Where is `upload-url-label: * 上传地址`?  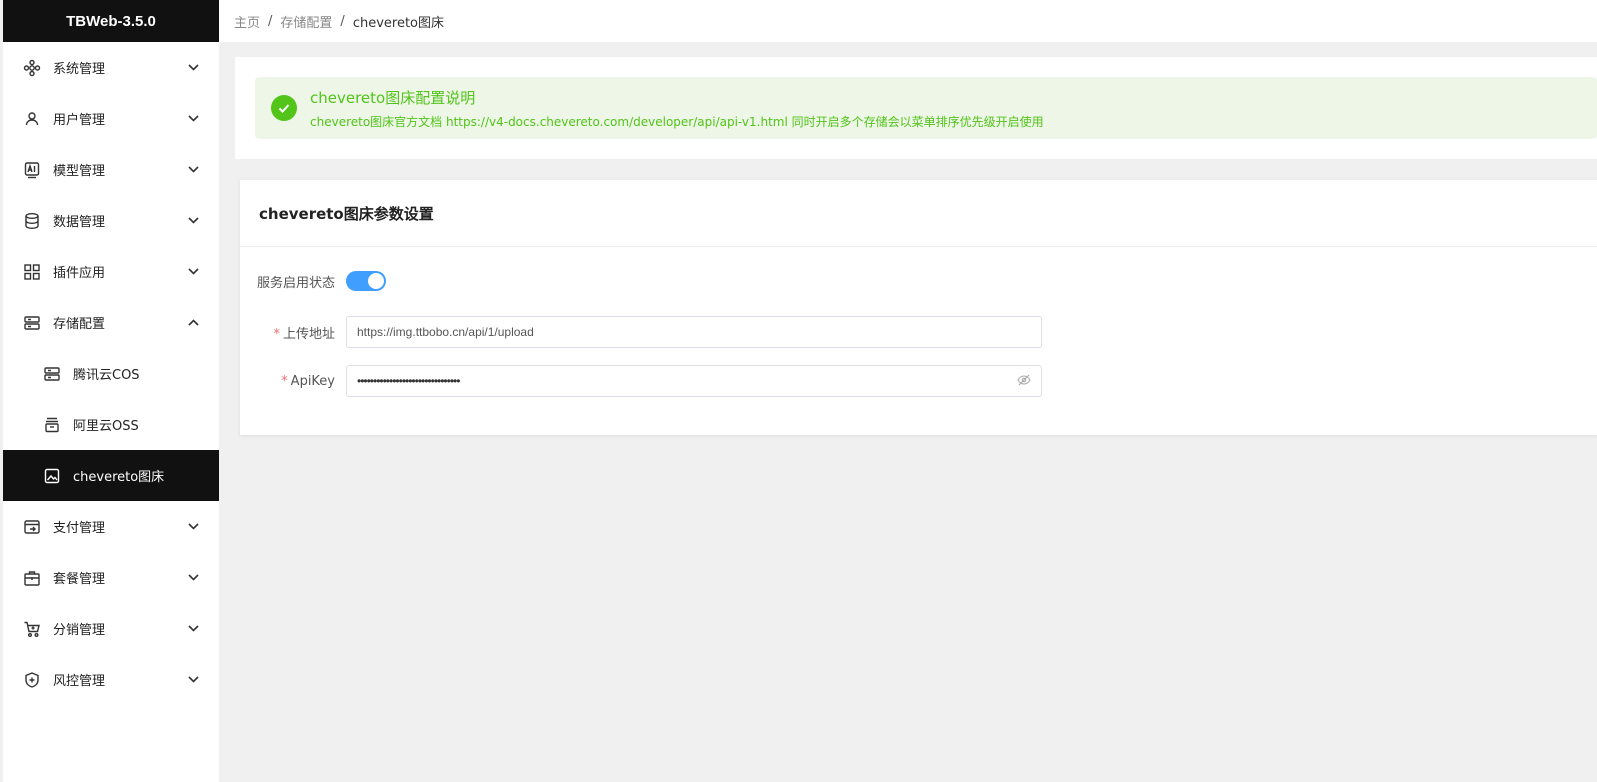 upload-url-label: * 上传地址 is located at coordinates (293, 332).